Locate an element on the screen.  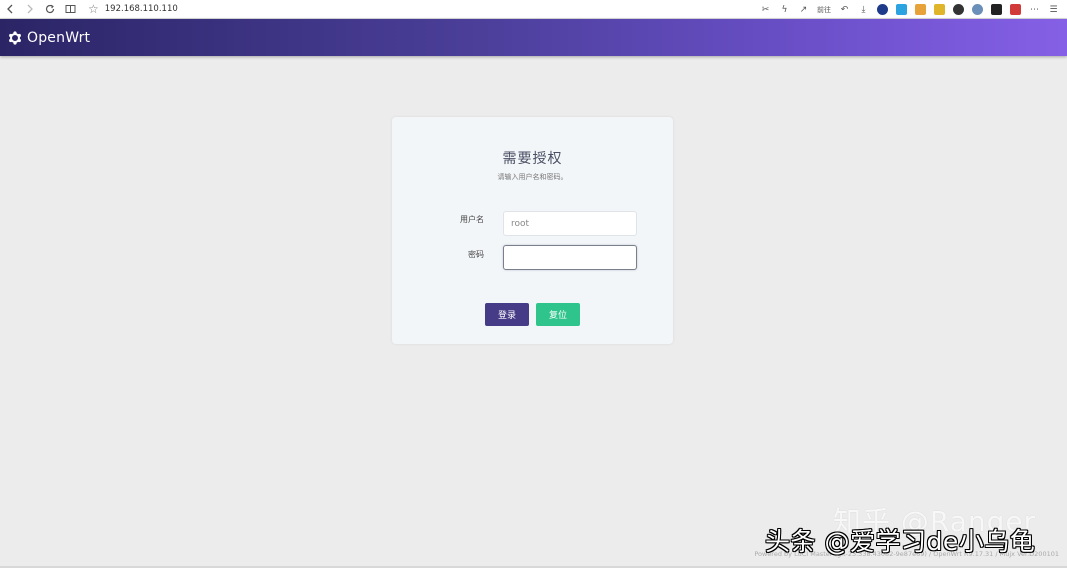
login-subtitle: 请输入用户名和密码。 is located at coordinates (532, 177).